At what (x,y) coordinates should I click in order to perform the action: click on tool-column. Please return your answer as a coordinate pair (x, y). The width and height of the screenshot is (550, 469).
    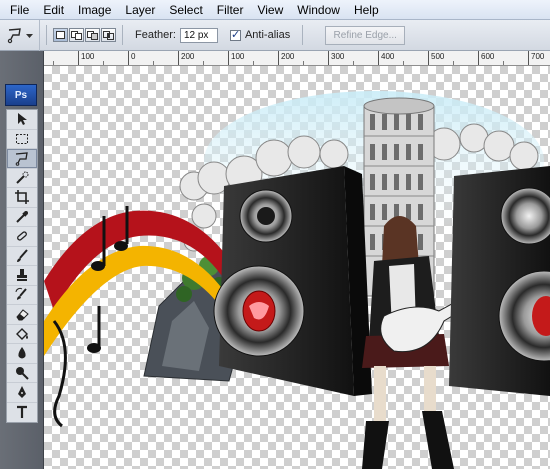
    Looking at the image, I should click on (22, 266).